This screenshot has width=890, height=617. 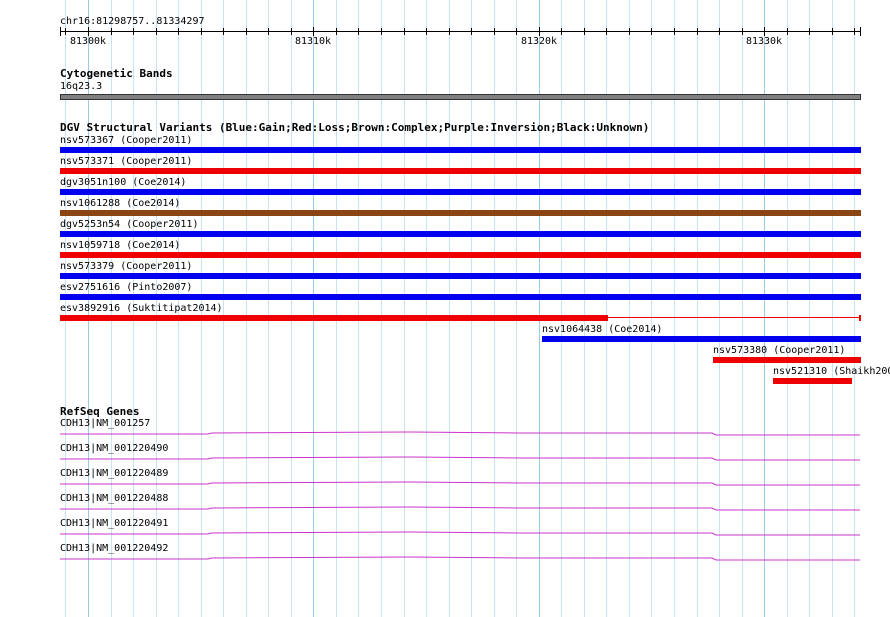 What do you see at coordinates (126, 287) in the screenshot?
I see `dgv-variant-label: esv2751616 (Pinto2007)` at bounding box center [126, 287].